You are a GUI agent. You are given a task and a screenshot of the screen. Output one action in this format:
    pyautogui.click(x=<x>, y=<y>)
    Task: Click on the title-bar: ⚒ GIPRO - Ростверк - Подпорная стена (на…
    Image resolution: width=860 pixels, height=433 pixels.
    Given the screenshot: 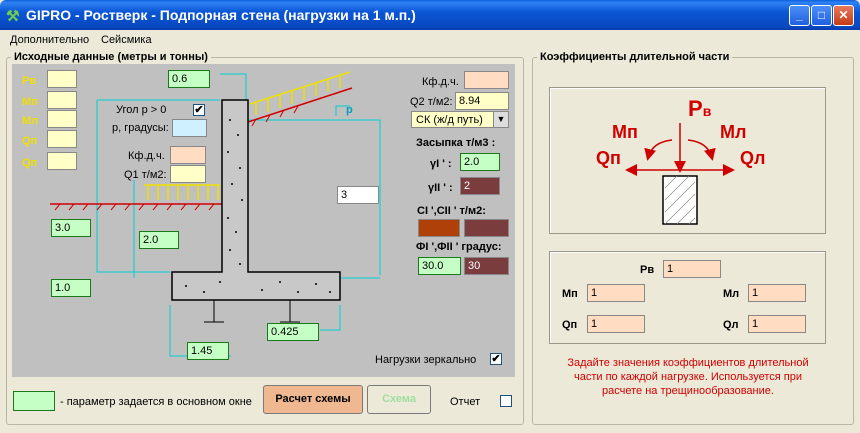 What is the action you would take?
    pyautogui.click(x=430, y=15)
    